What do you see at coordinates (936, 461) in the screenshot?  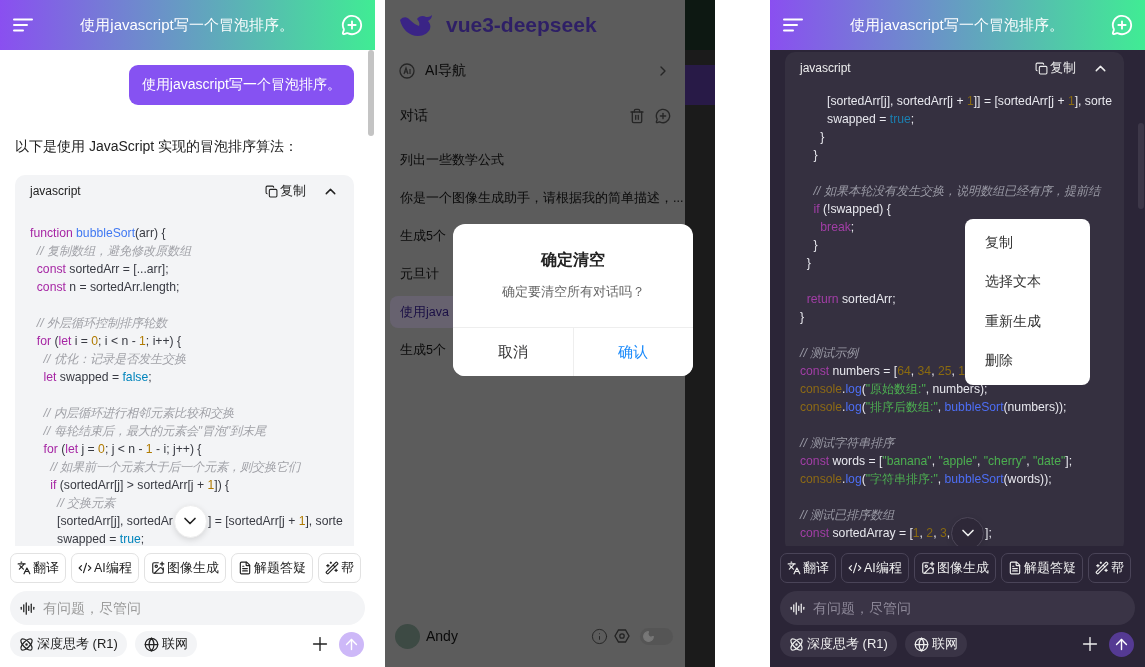 I see `code-line: const words = ["banana", "apple", "cherry", "date"];` at bounding box center [936, 461].